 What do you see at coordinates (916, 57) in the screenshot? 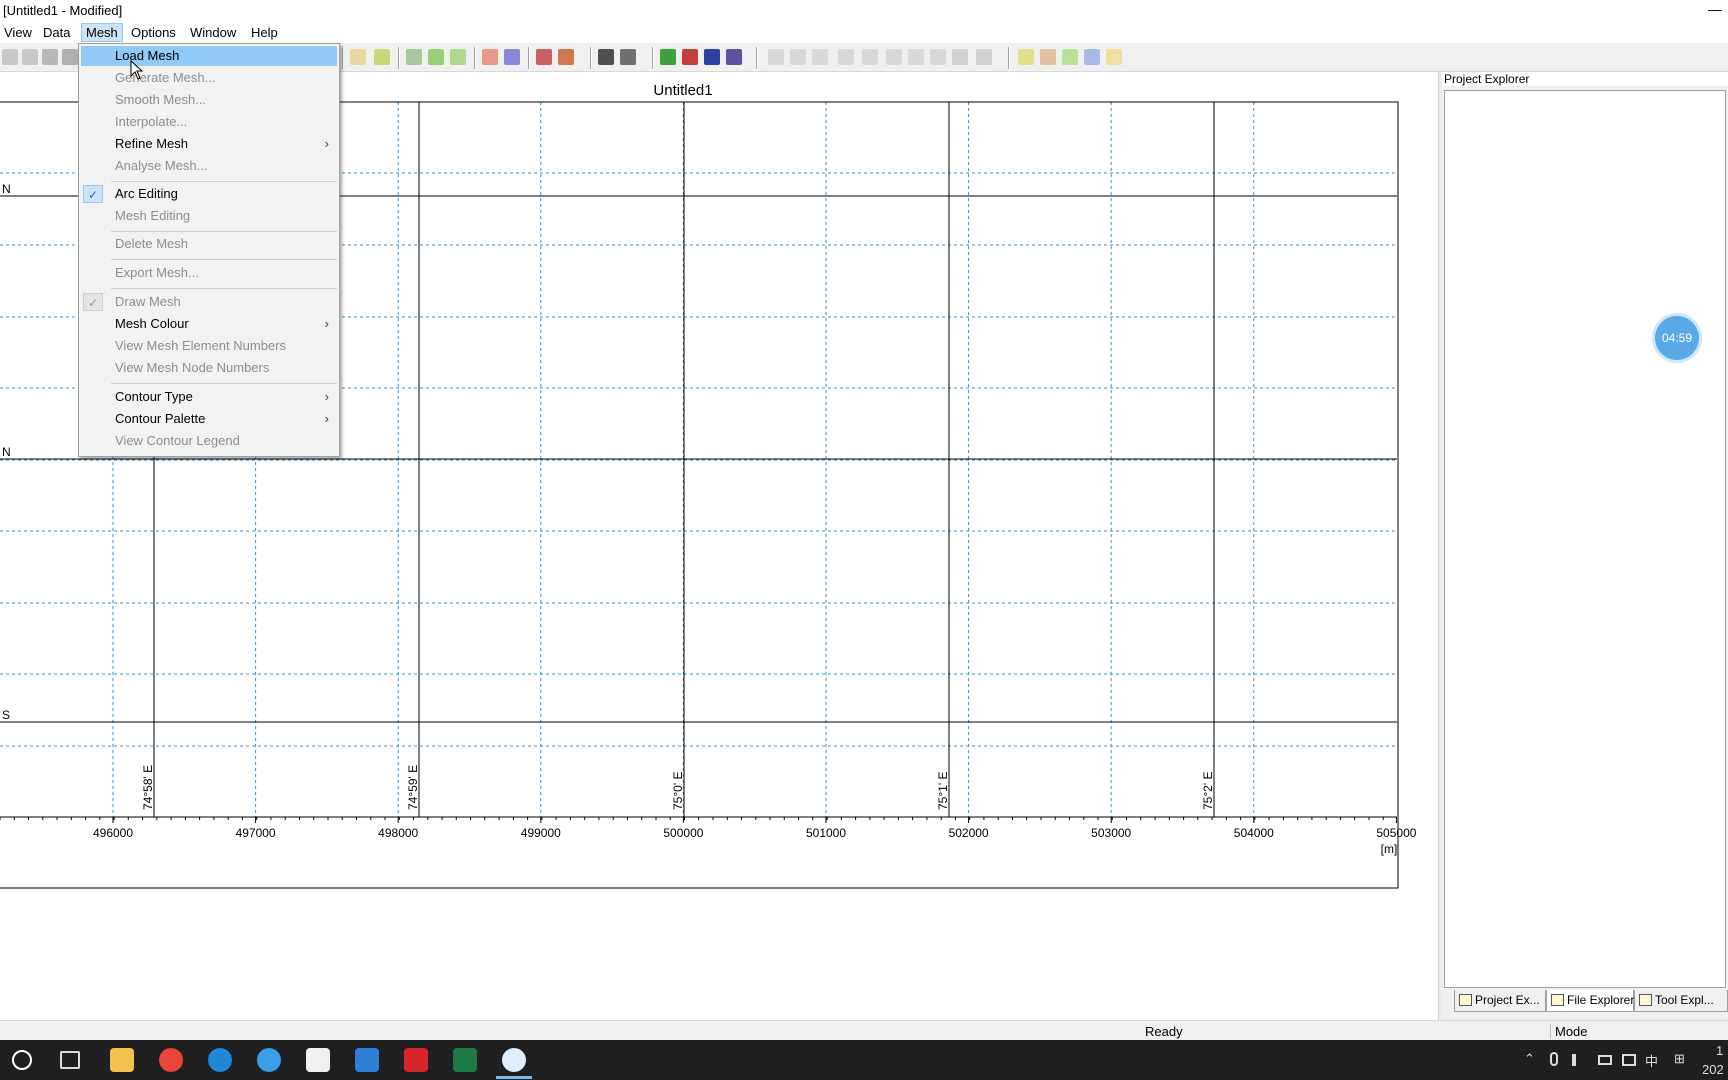
I see `mesh-tool-7-icon` at bounding box center [916, 57].